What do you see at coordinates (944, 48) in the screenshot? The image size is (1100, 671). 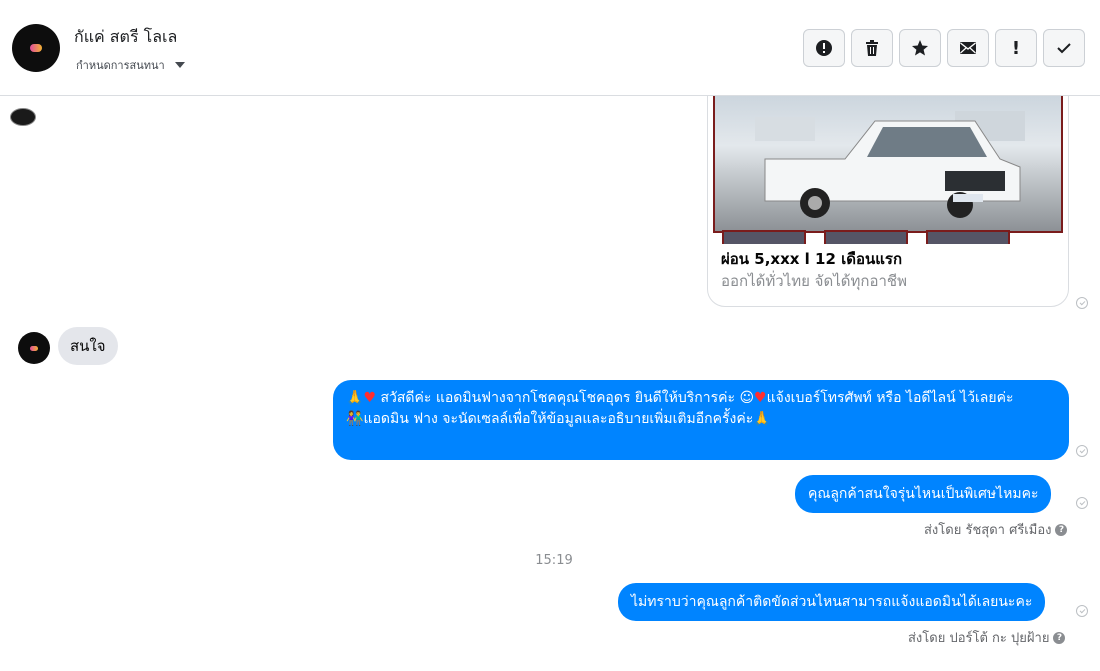 I see `header-actions: !` at bounding box center [944, 48].